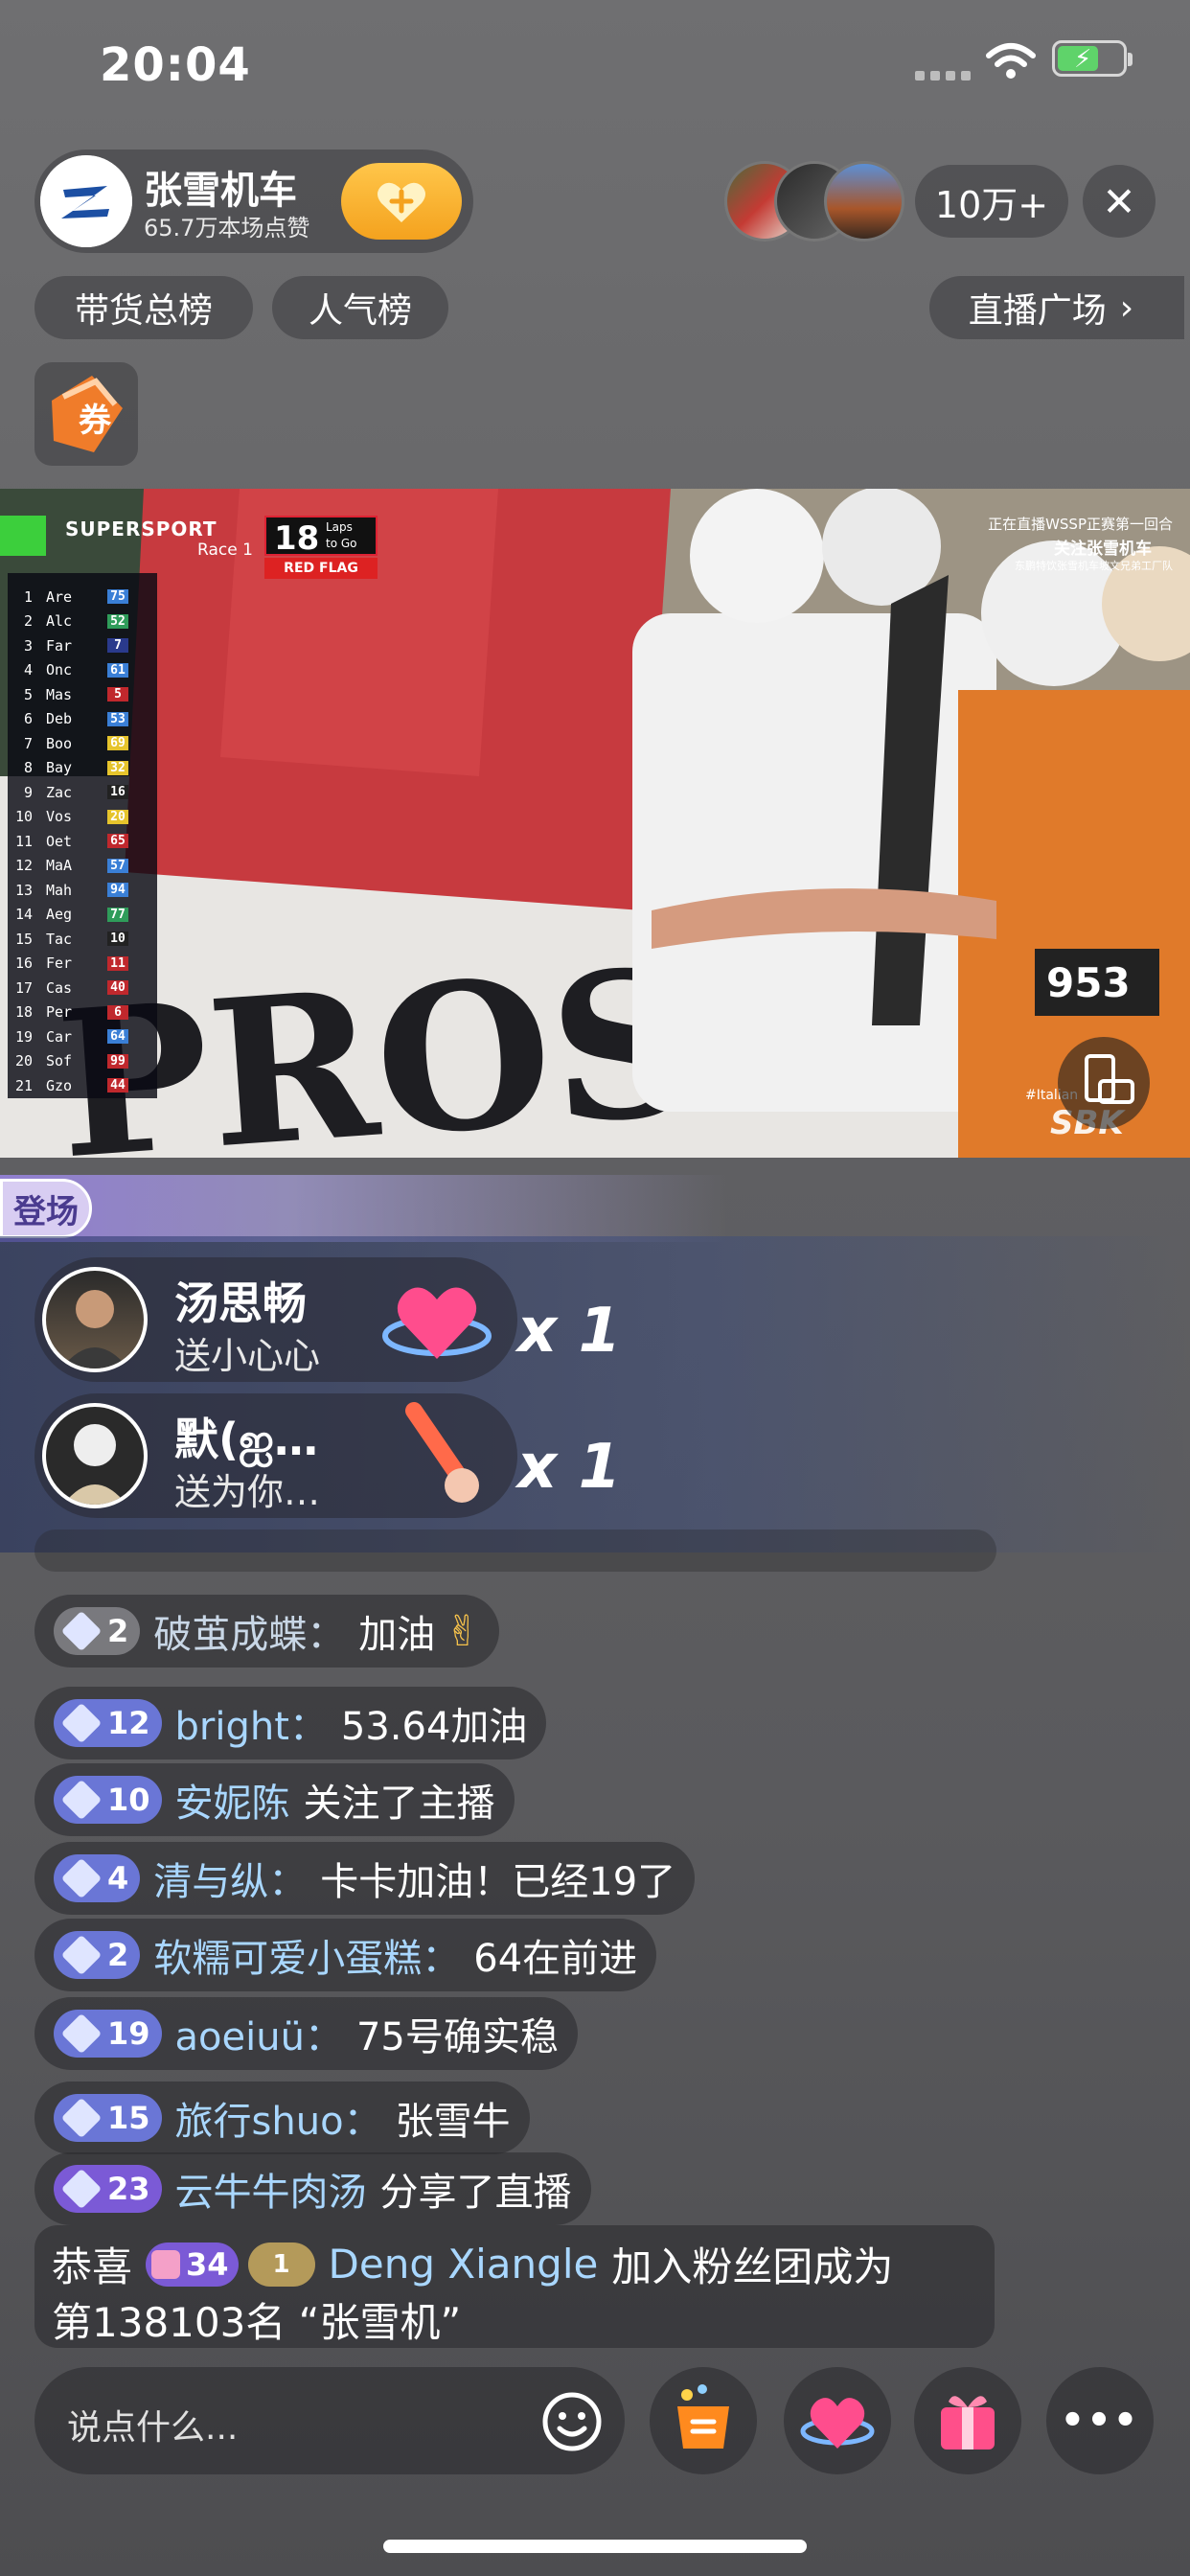 Image resolution: width=1190 pixels, height=2576 pixels. What do you see at coordinates (83, 719) in the screenshot?
I see `leaderboard-row: 6 Deb 53` at bounding box center [83, 719].